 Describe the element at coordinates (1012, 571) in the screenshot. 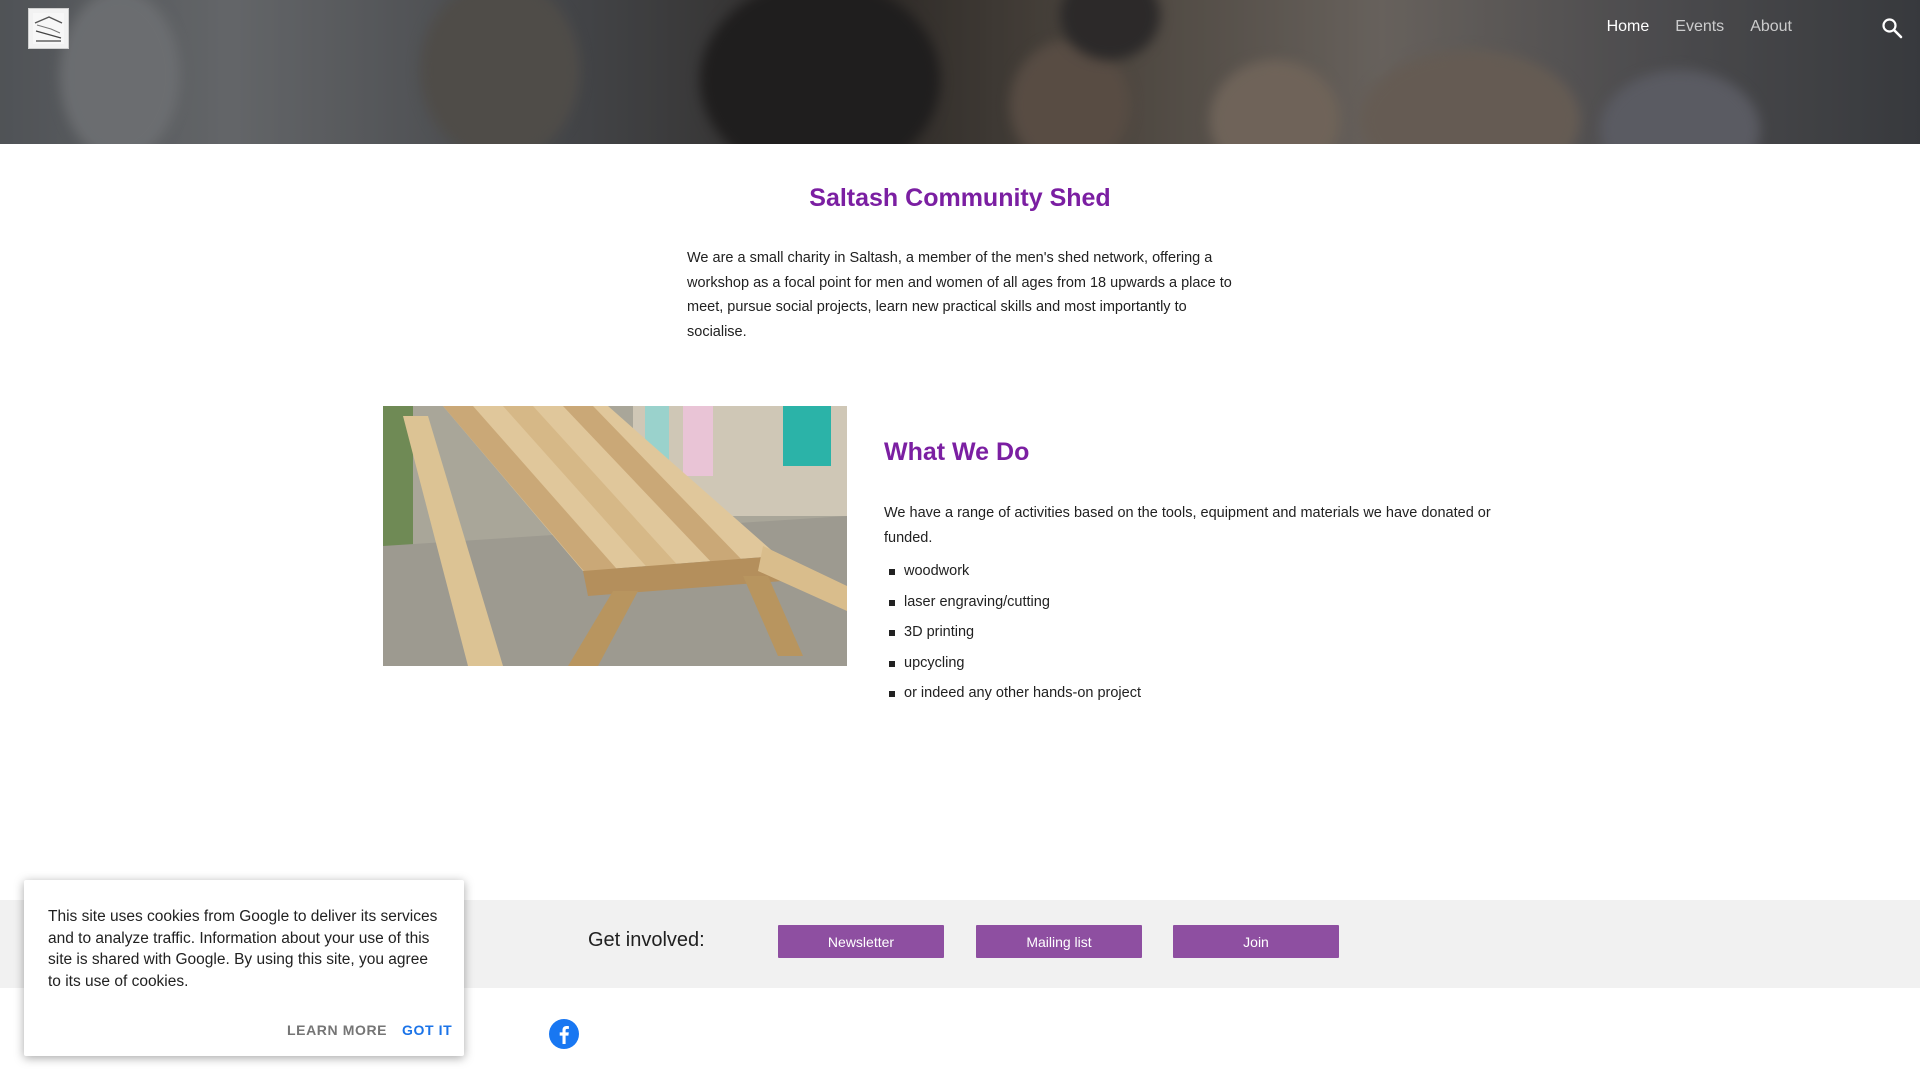

I see `list-item: woodwork` at that location.